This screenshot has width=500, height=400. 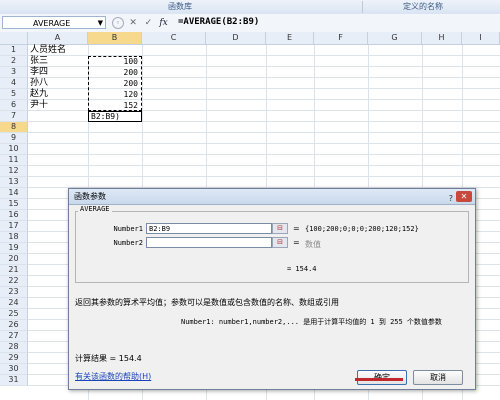 I want to click on row-header-16: 16, so click(x=14, y=215).